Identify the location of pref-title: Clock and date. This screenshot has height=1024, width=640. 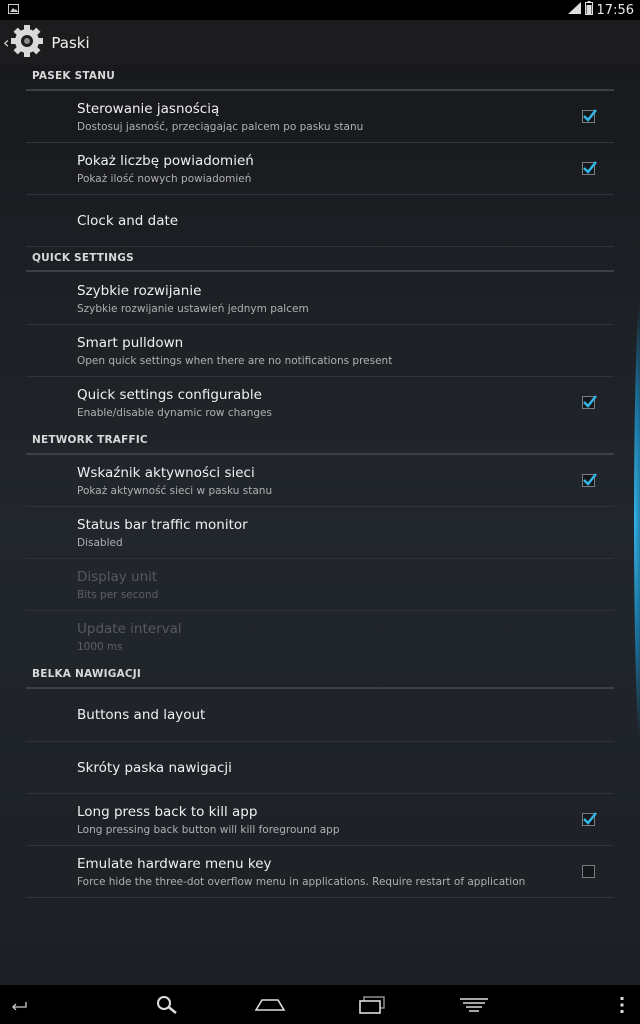
(128, 221).